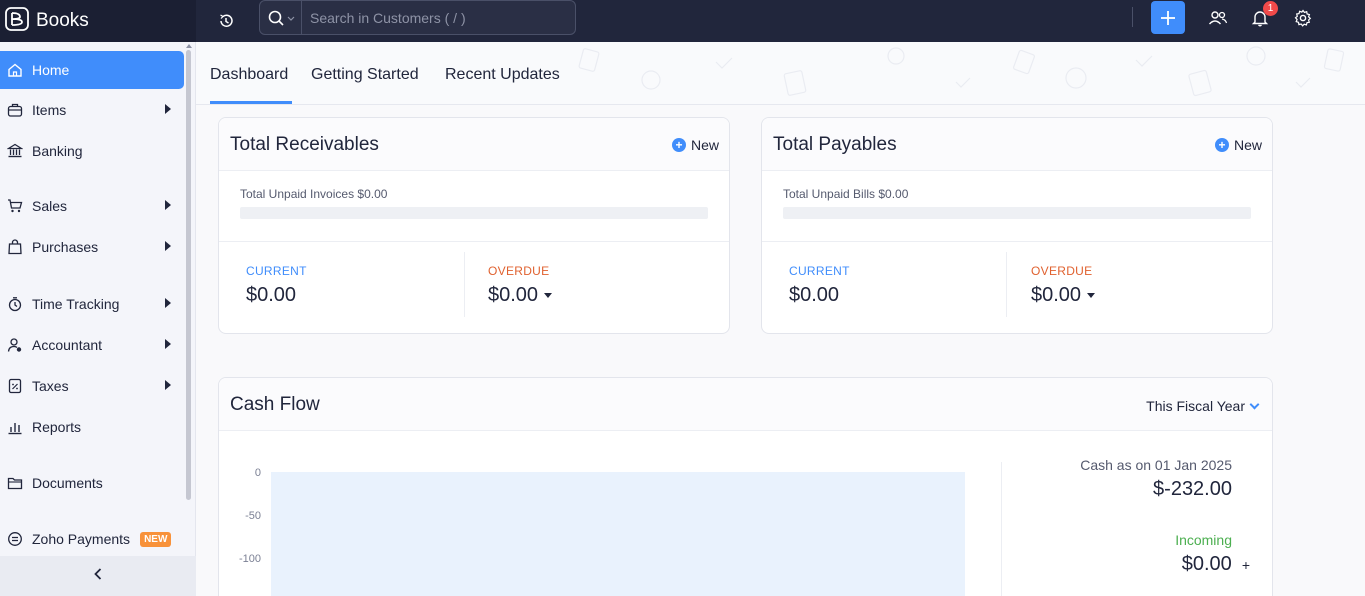 This screenshot has width=1365, height=596. Describe the element at coordinates (15, 70) in the screenshot. I see `home-icon` at that location.